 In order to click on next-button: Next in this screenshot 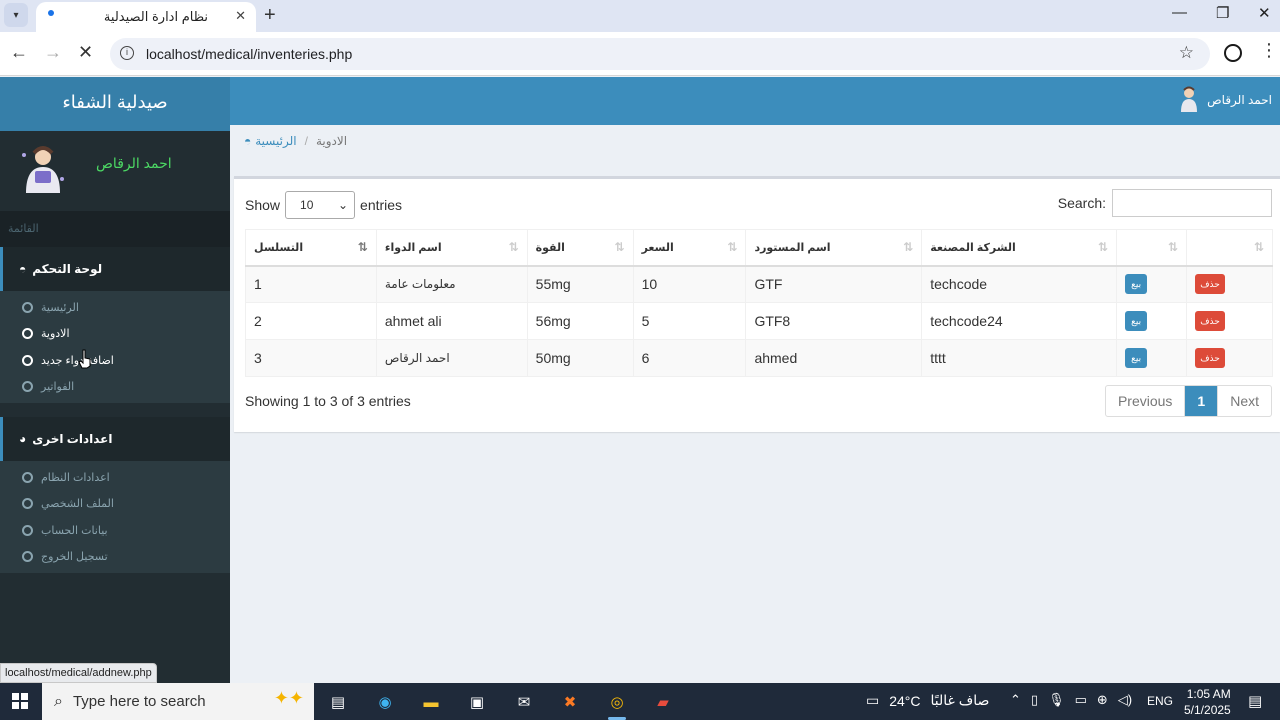, I will do `click(1244, 401)`.